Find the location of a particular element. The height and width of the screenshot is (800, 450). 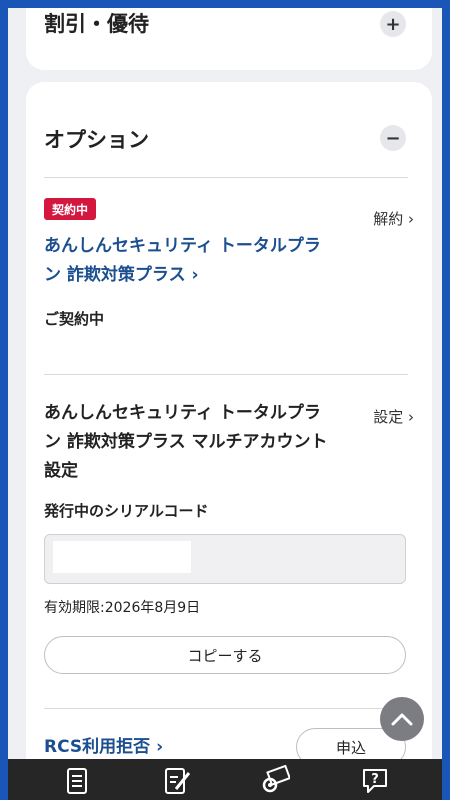

expiry-date: 有効期限:2026年8月9日 is located at coordinates (122, 608).